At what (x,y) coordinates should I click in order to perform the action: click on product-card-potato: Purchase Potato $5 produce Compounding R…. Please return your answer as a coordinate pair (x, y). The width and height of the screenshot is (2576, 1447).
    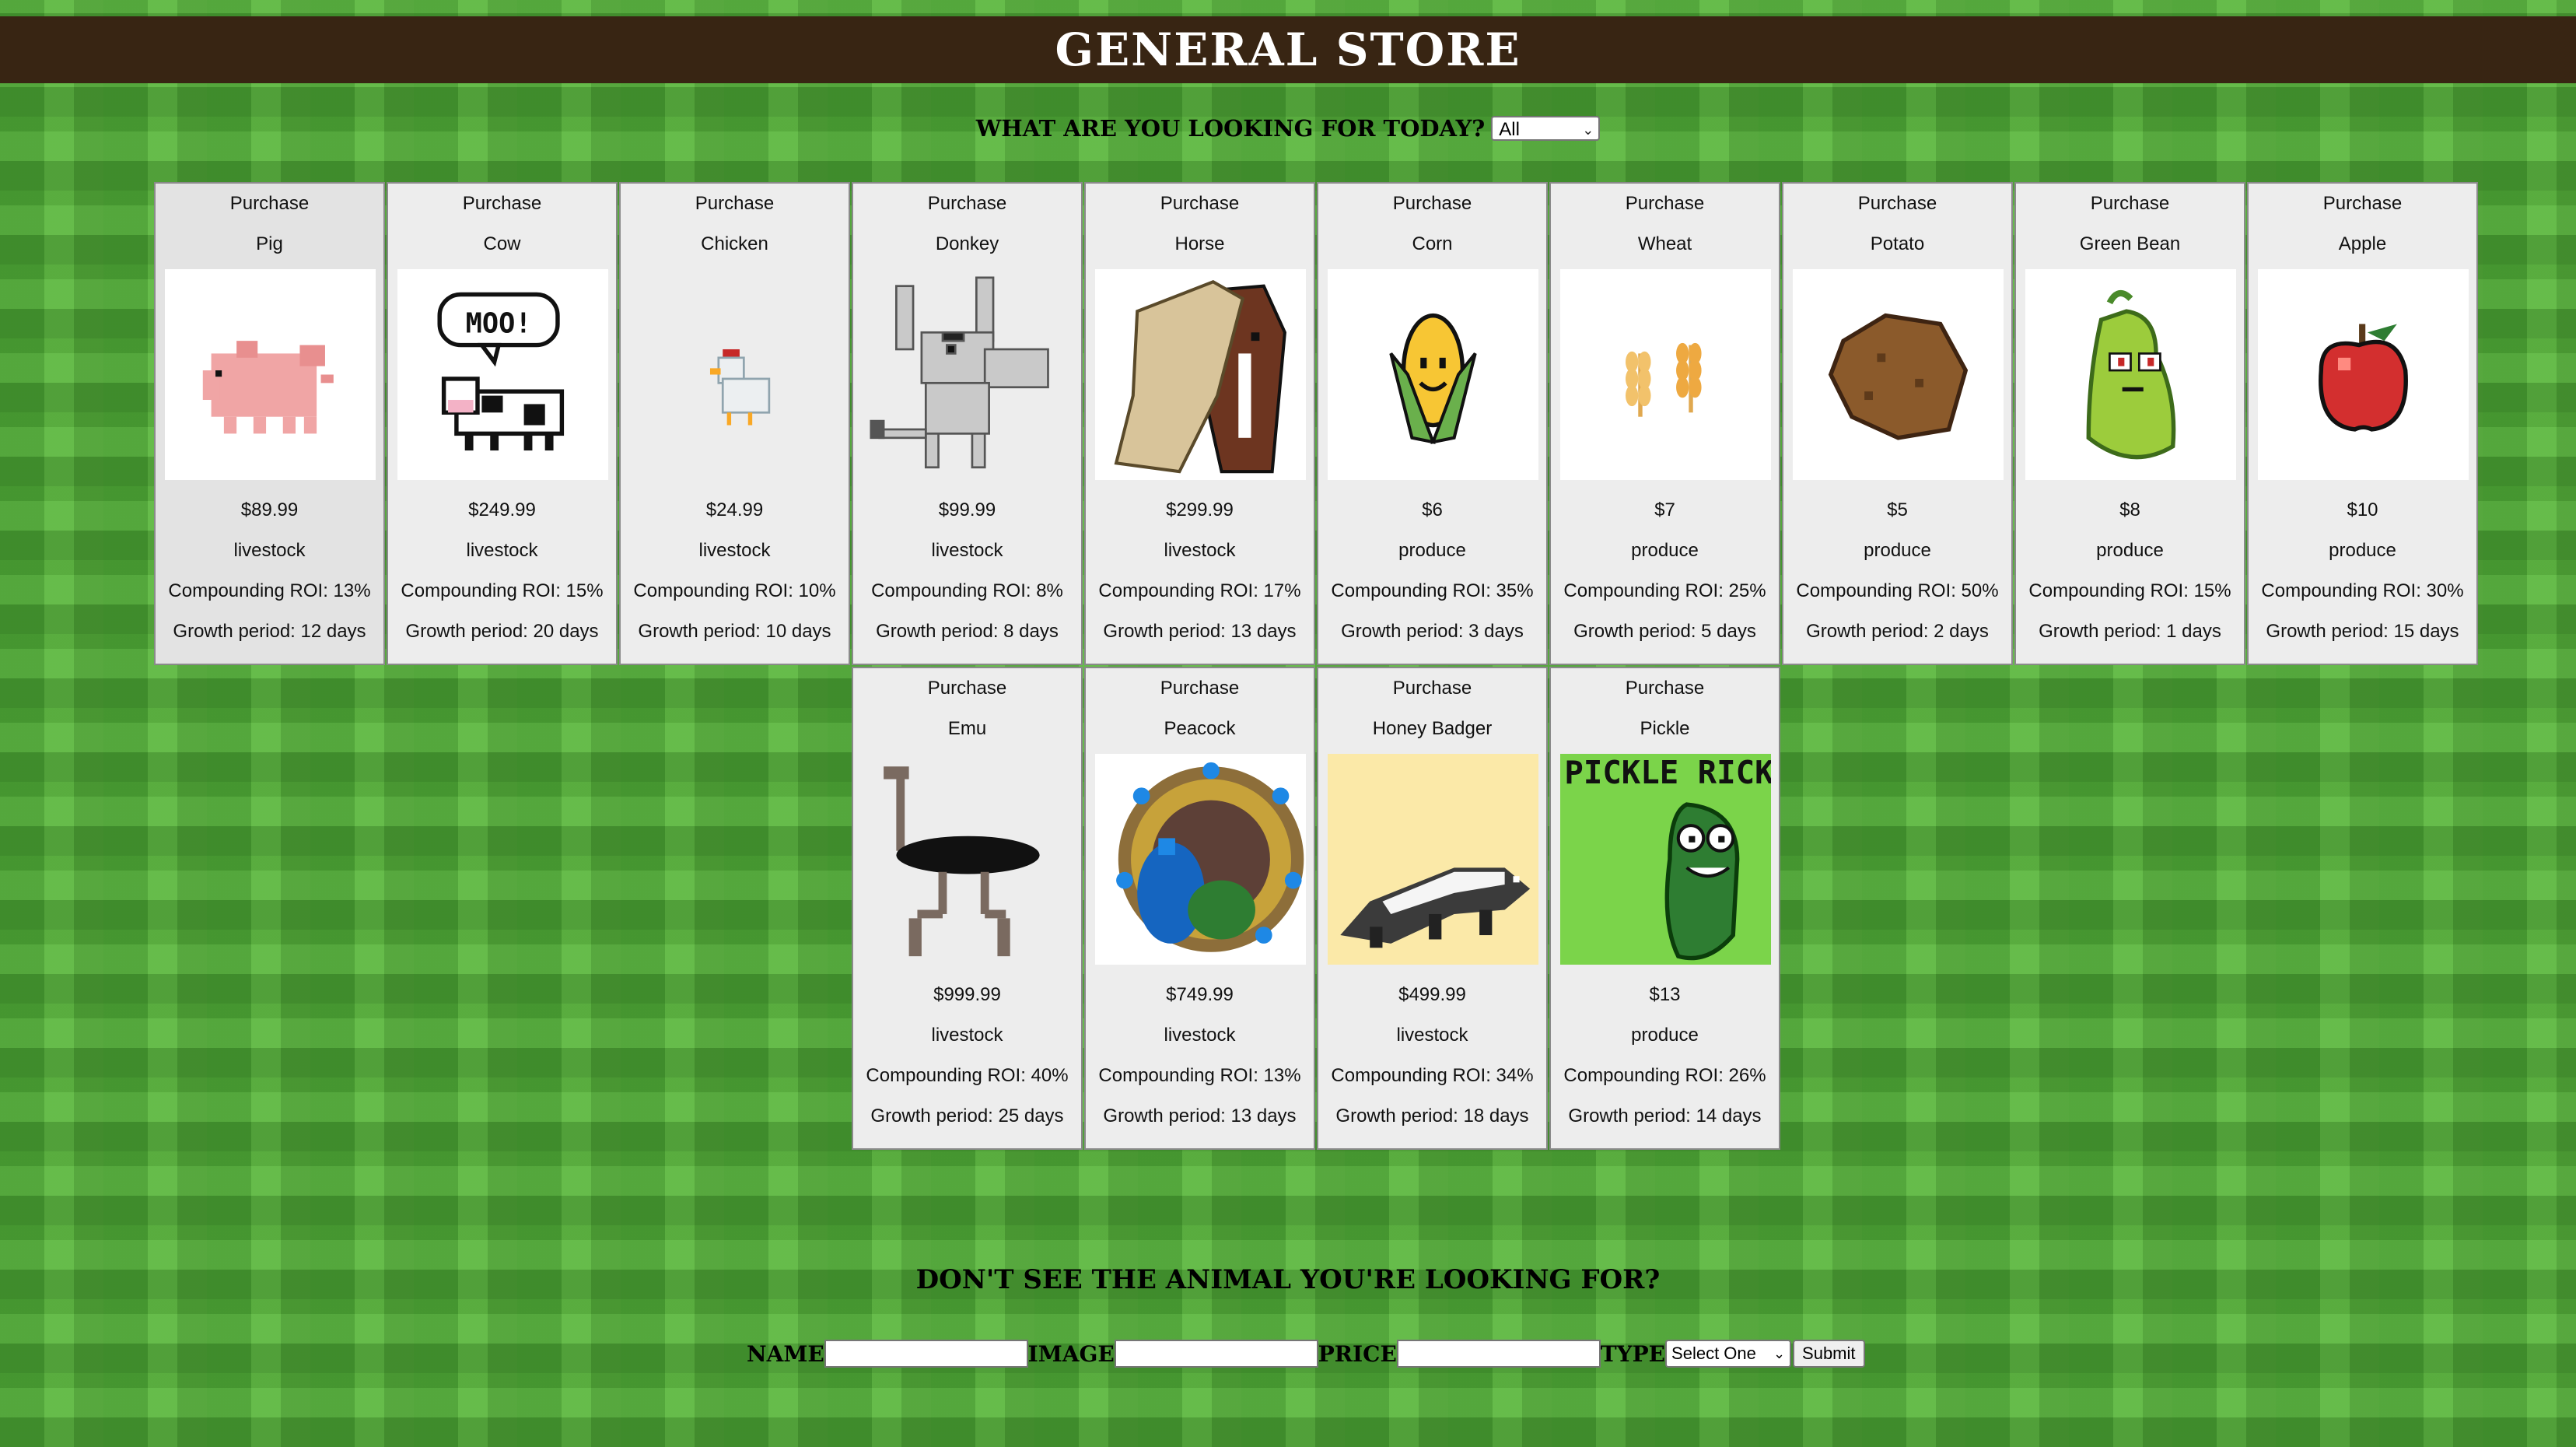
    Looking at the image, I should click on (1898, 423).